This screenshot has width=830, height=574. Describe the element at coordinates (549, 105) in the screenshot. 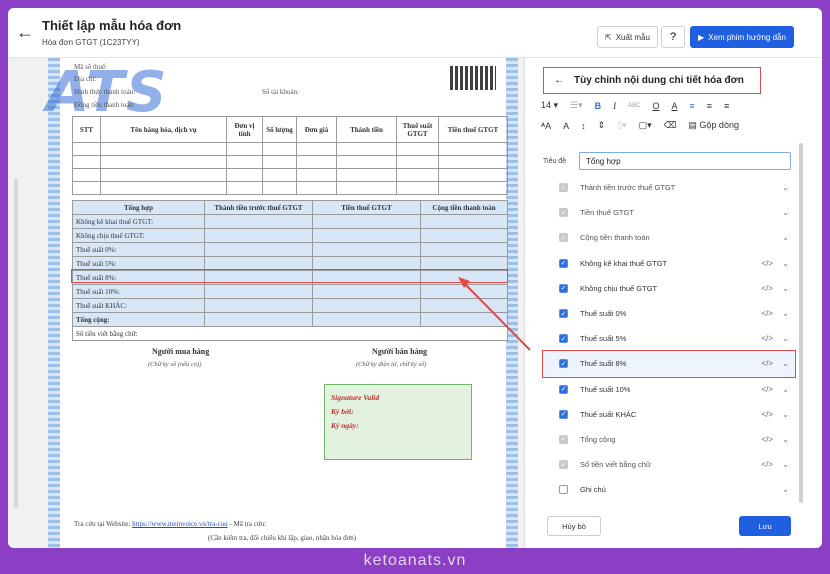

I see `font-size-select: 14 ▾` at that location.